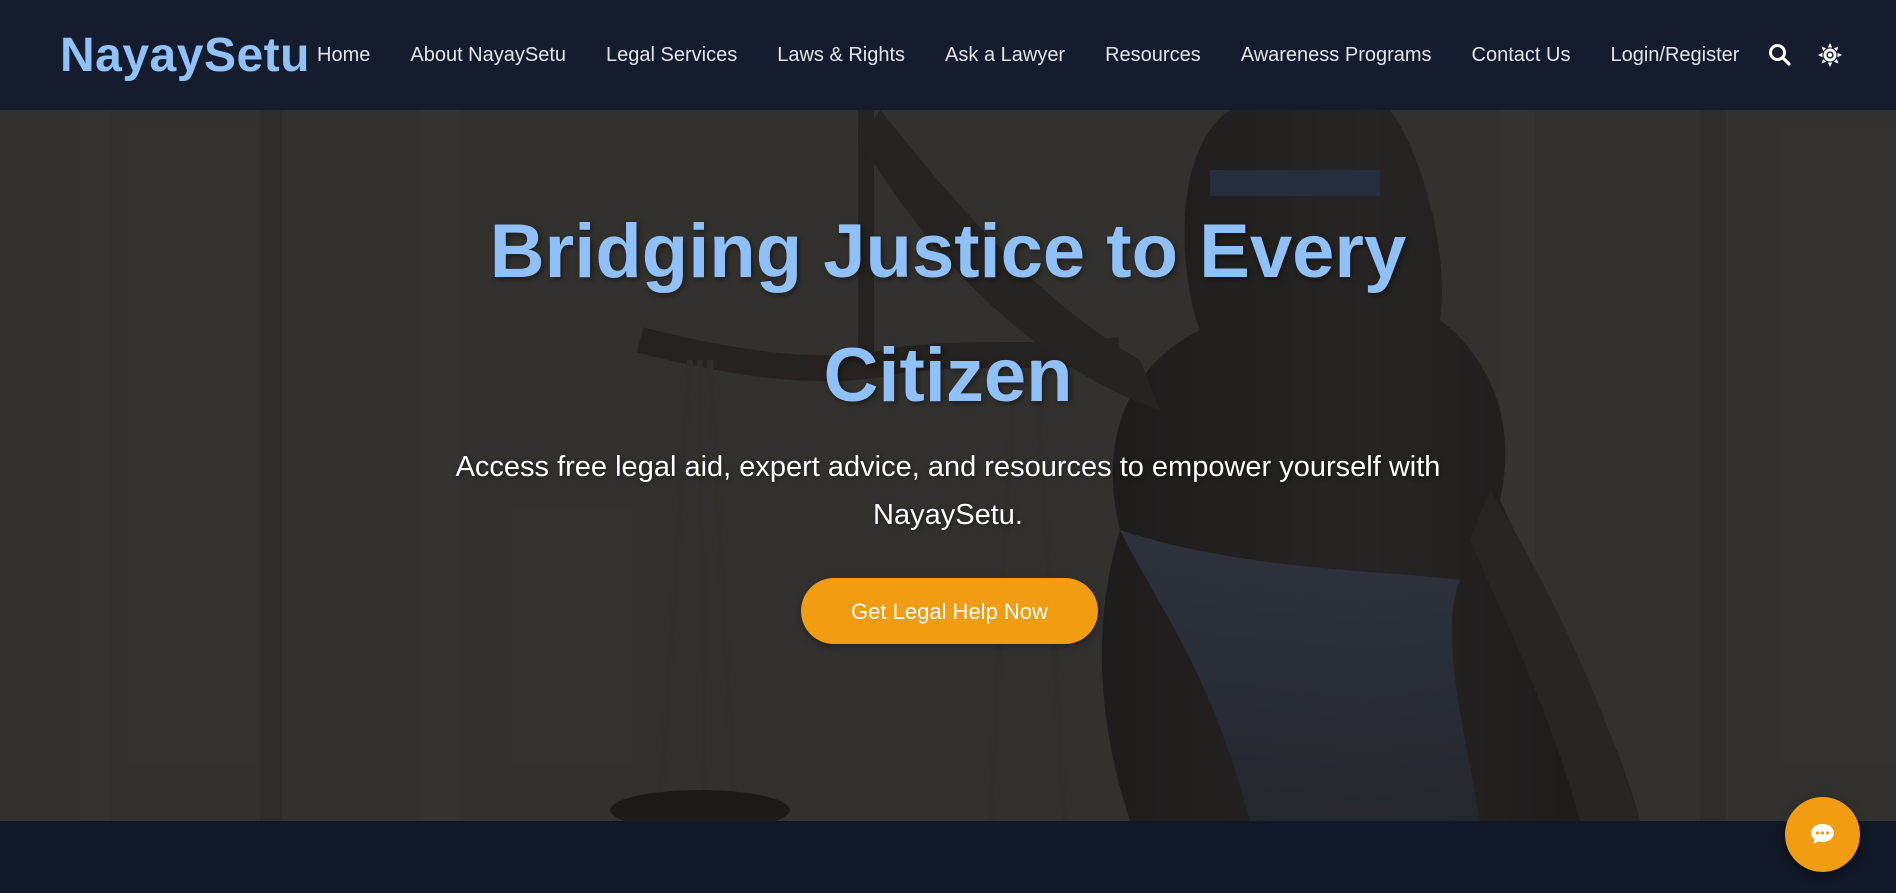 The width and height of the screenshot is (1896, 893). What do you see at coordinates (1780, 55) in the screenshot?
I see `search-icon` at bounding box center [1780, 55].